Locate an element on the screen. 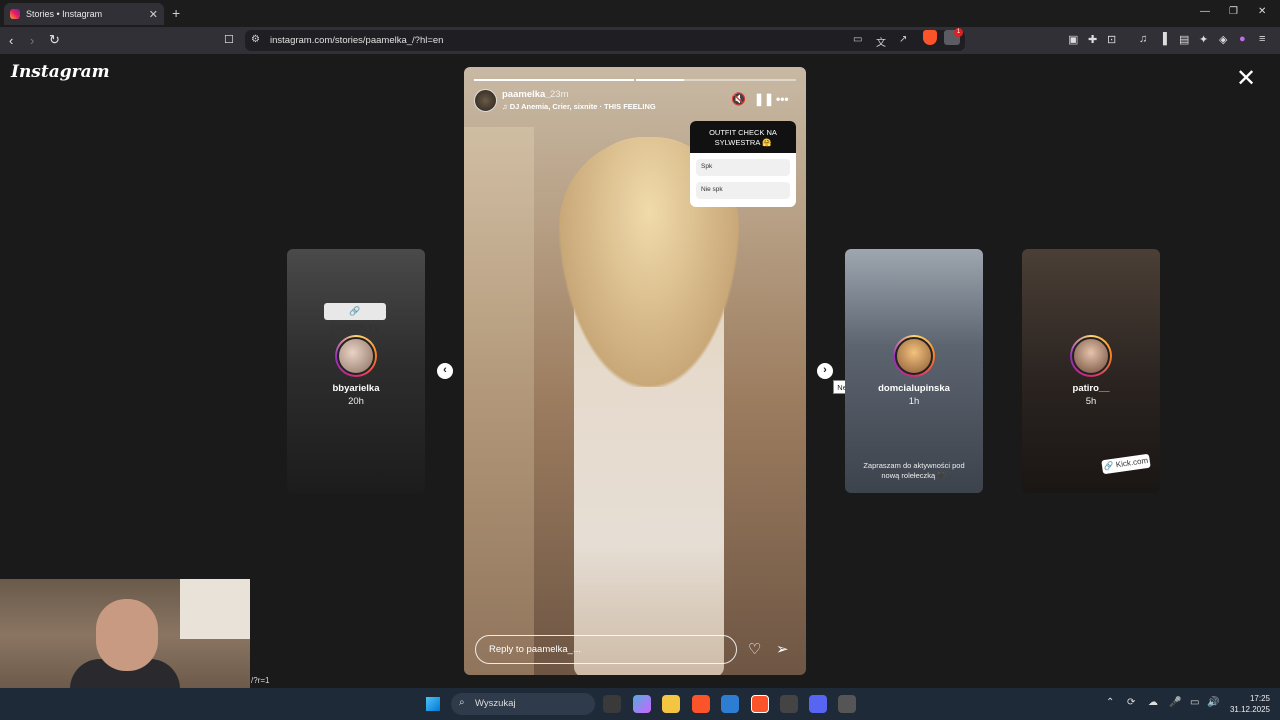  windows-start-icon is located at coordinates (433, 704).